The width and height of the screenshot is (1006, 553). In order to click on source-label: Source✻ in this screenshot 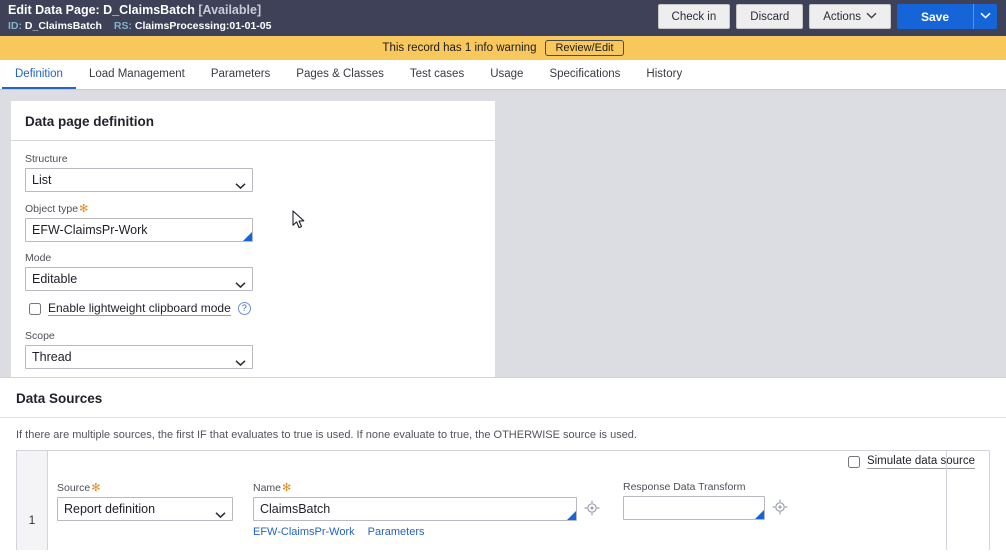, I will do `click(155, 487)`.